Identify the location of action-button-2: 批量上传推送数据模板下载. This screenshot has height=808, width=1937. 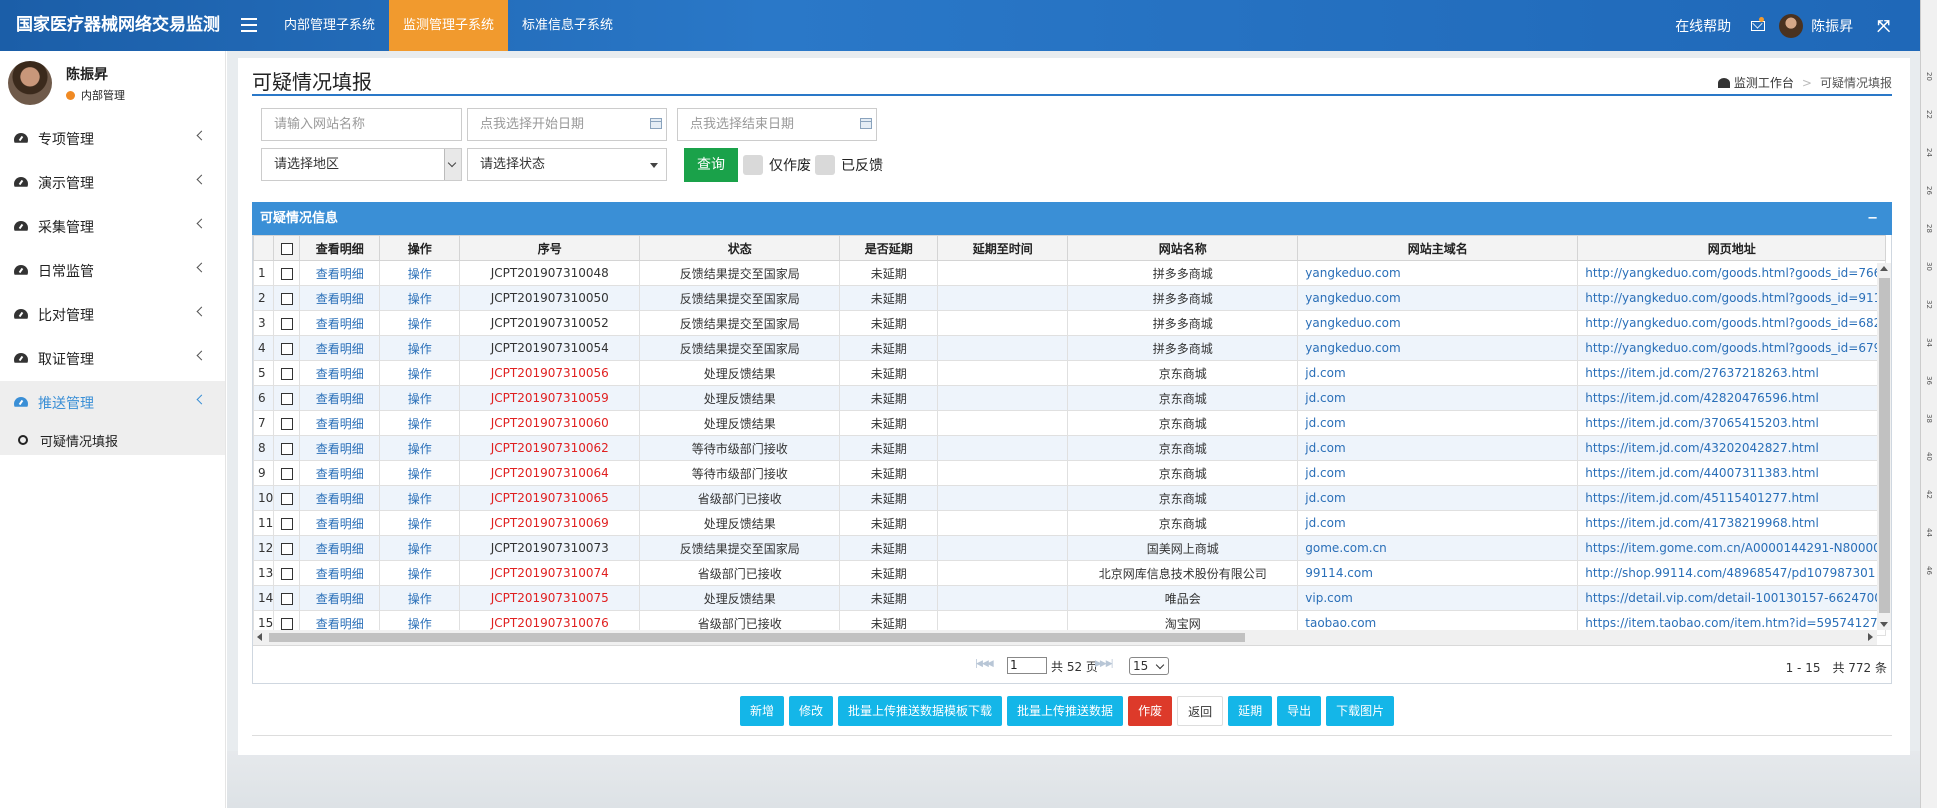
(920, 711).